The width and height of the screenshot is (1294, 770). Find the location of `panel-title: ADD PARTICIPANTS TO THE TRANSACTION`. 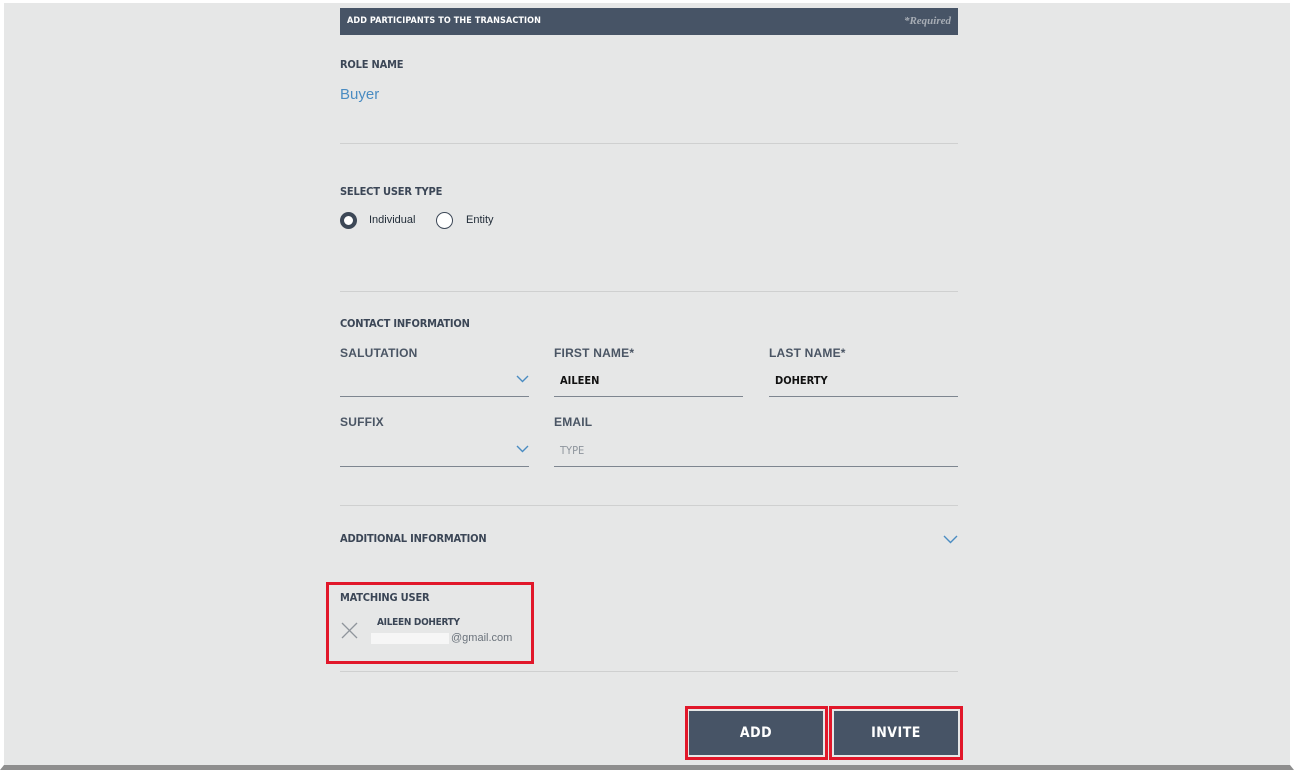

panel-title: ADD PARTICIPANTS TO THE TRANSACTION is located at coordinates (444, 21).